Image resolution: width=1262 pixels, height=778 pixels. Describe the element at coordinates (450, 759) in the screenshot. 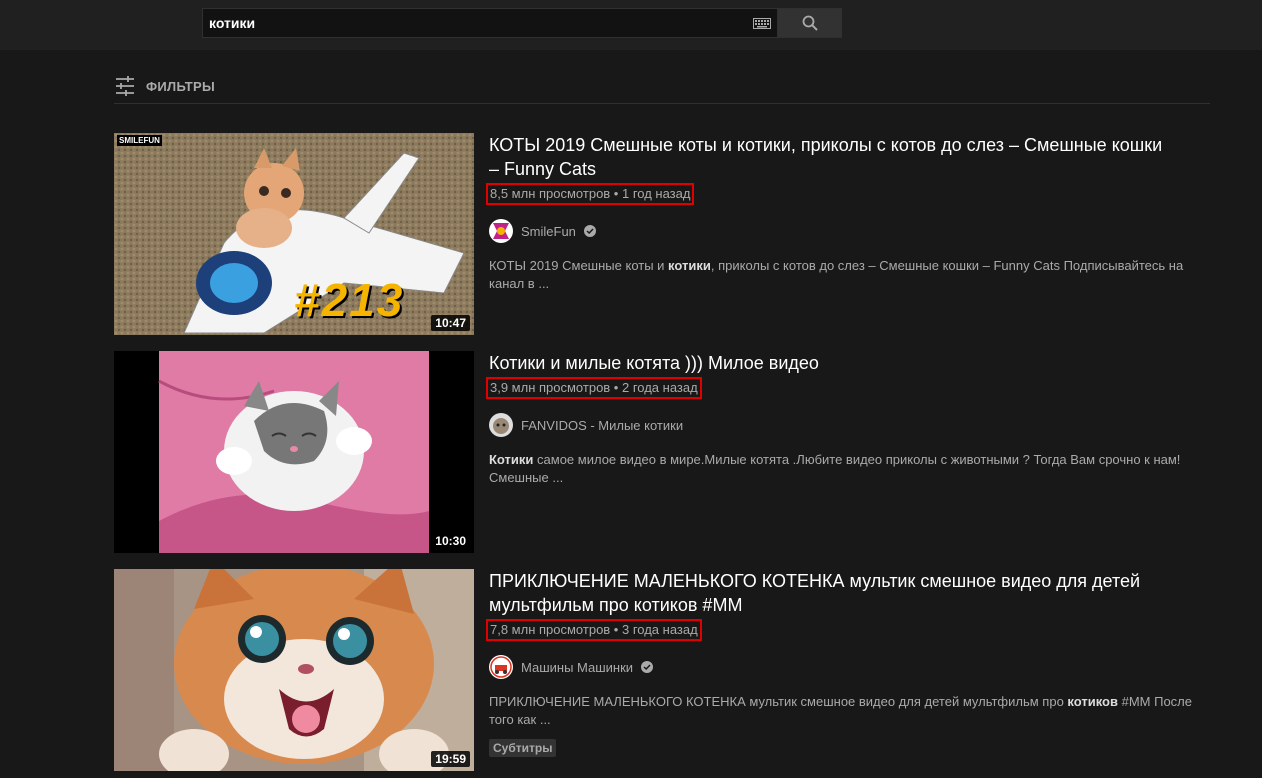

I see `video-duration: 19:59` at that location.